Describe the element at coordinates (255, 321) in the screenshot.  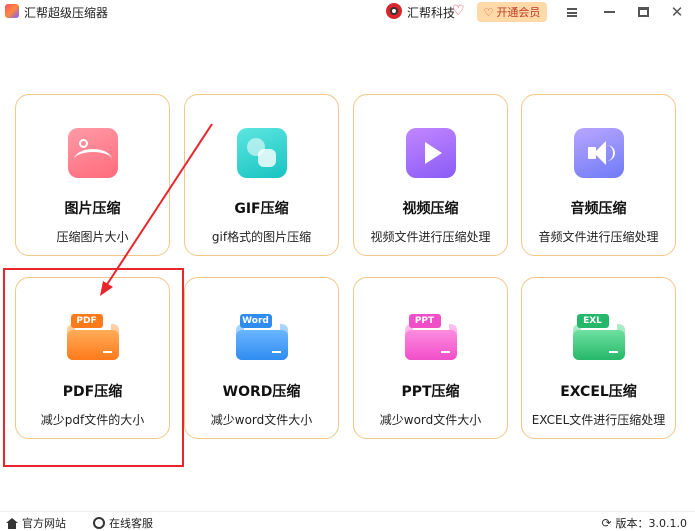
I see `folder-tag: Word` at that location.